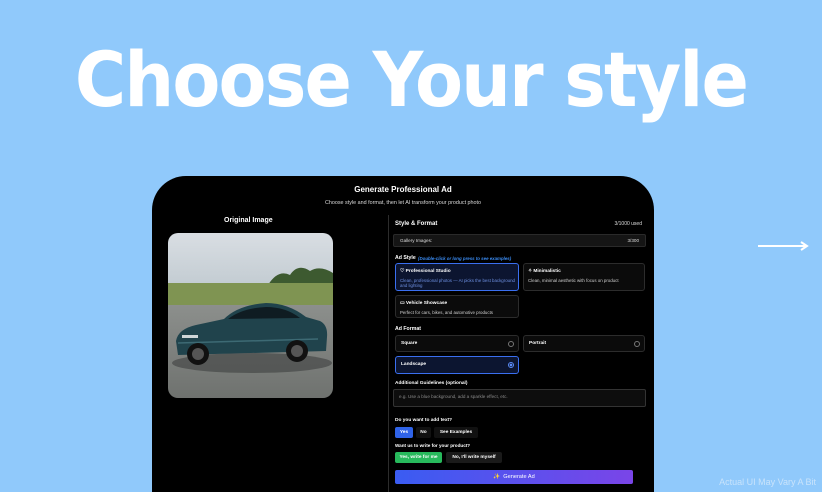 Image resolution: width=822 pixels, height=492 pixels. I want to click on format-label: Square, so click(409, 343).